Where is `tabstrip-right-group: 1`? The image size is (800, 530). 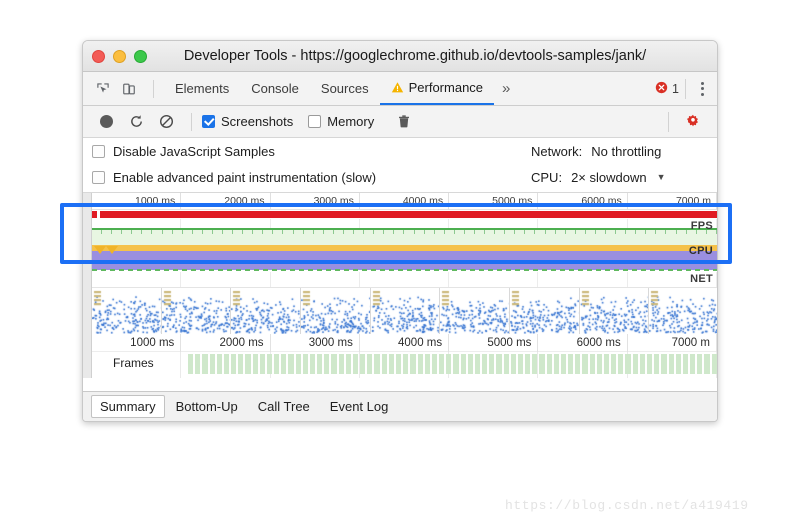 tabstrip-right-group: 1 is located at coordinates (682, 88).